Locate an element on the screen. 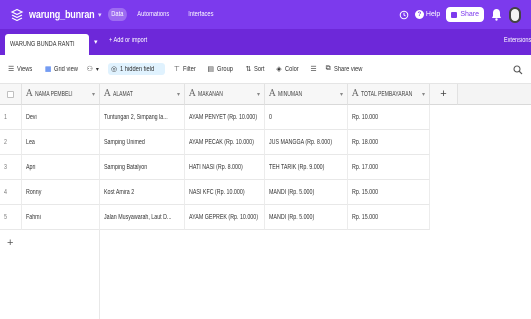  table-cell: Samping Batalyon is located at coordinates (142, 167).